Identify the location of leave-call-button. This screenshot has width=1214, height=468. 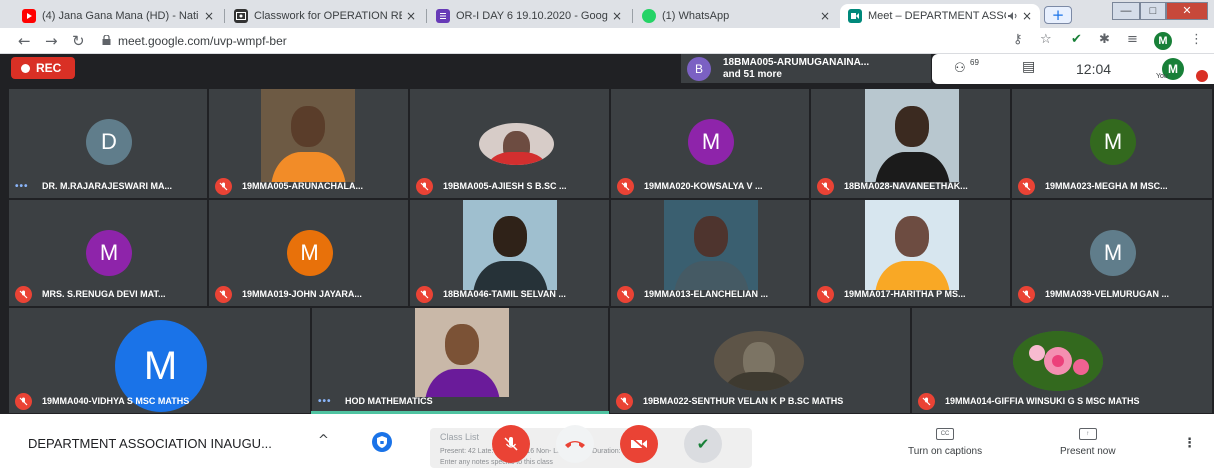
(575, 444).